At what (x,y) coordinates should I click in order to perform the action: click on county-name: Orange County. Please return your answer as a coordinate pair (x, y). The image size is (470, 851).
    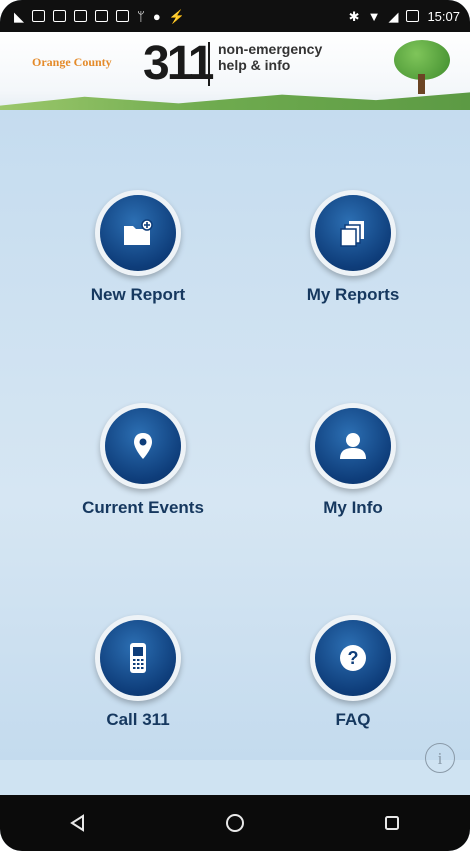
    Looking at the image, I should click on (72, 62).